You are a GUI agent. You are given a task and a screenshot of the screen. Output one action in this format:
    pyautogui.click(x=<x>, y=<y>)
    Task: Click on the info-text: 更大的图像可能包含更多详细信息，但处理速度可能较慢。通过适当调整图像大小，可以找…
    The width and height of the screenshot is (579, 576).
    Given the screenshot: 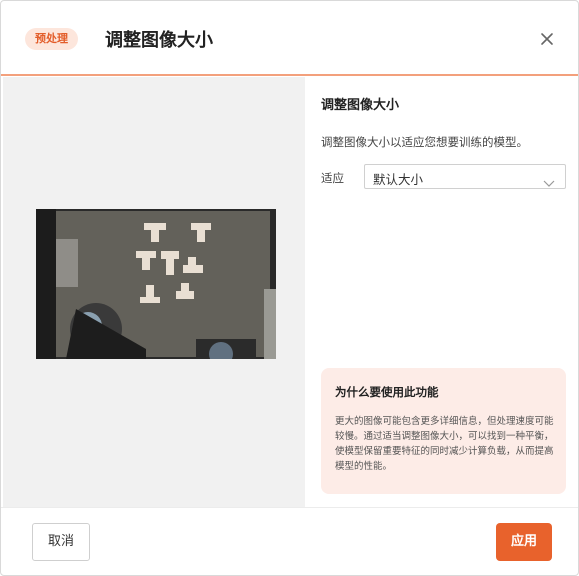 What is the action you would take?
    pyautogui.click(x=444, y=444)
    